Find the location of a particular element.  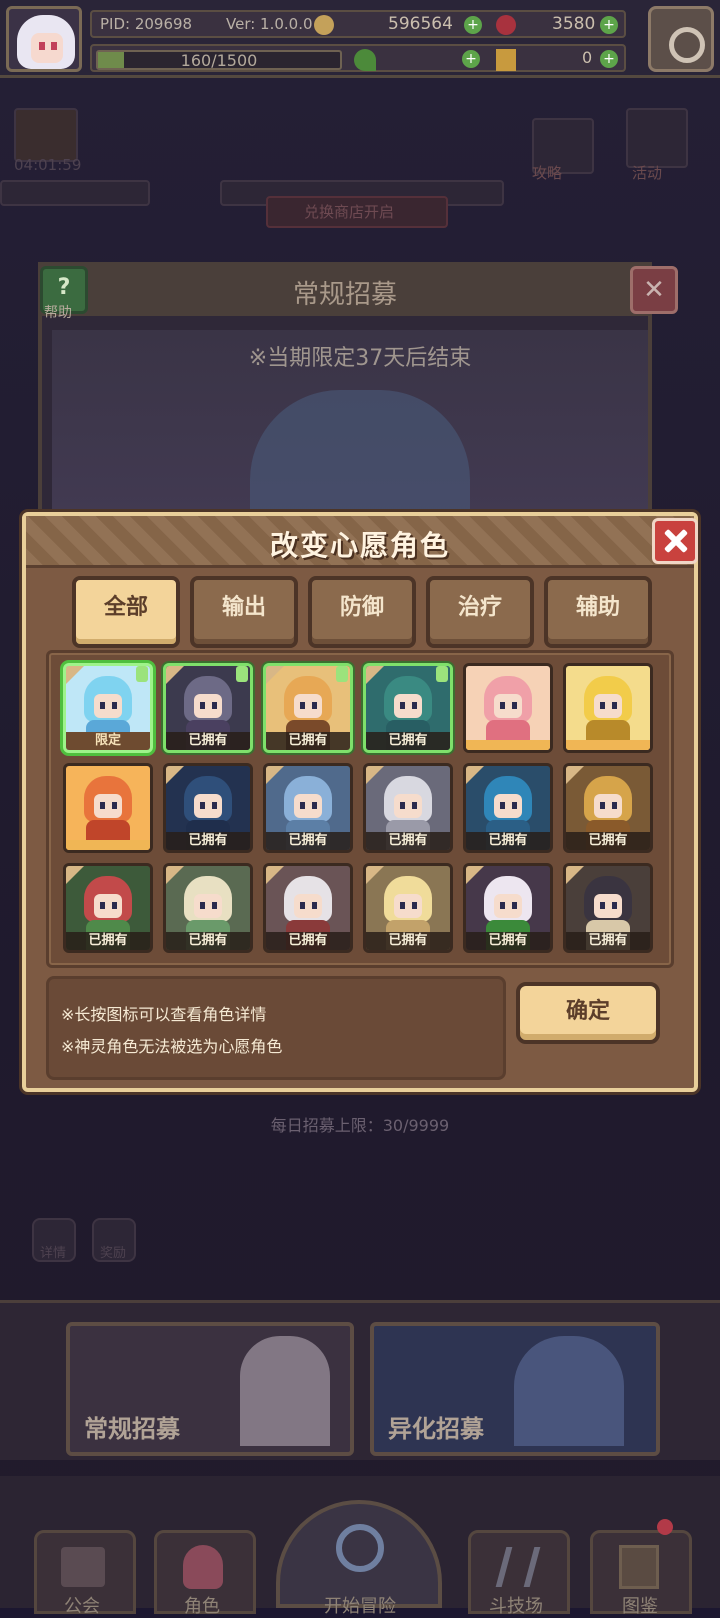

limited-badge: 限定 is located at coordinates (108, 741).